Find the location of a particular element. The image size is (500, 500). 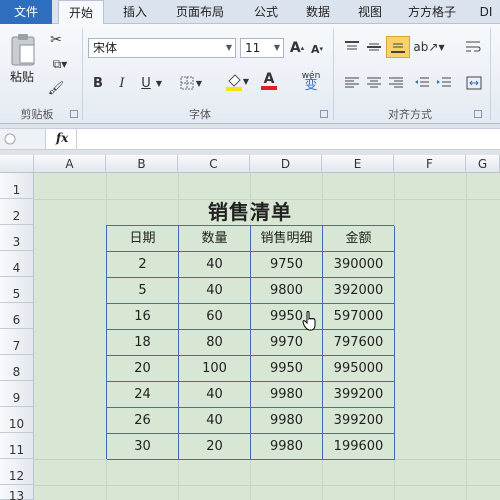

row-header: 8 is located at coordinates (17, 368).